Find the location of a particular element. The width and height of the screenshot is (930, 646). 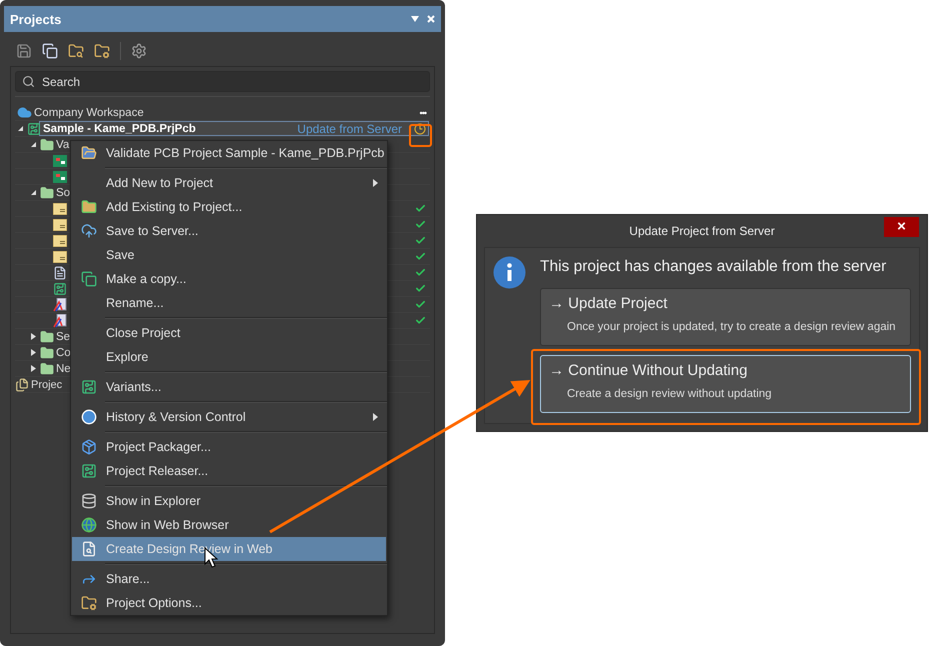

tree-item-label: Co is located at coordinates (63, 352).